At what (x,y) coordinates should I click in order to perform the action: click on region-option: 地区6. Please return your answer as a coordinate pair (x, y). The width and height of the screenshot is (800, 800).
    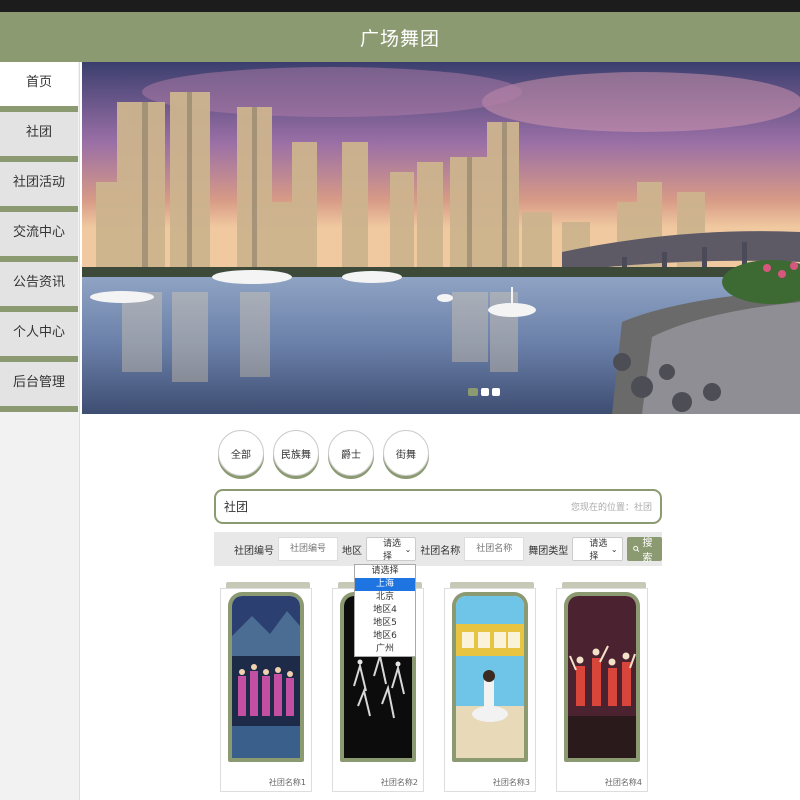
    Looking at the image, I should click on (385, 636).